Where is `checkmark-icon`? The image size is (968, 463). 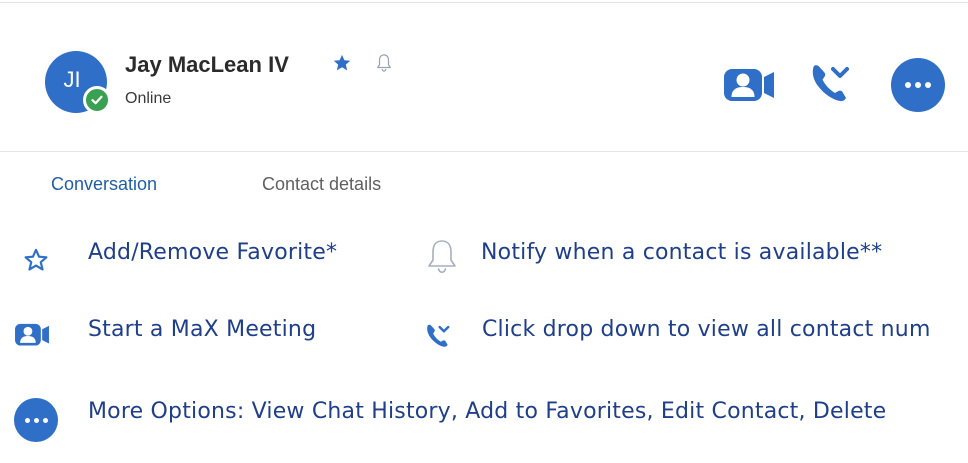 checkmark-icon is located at coordinates (97, 100).